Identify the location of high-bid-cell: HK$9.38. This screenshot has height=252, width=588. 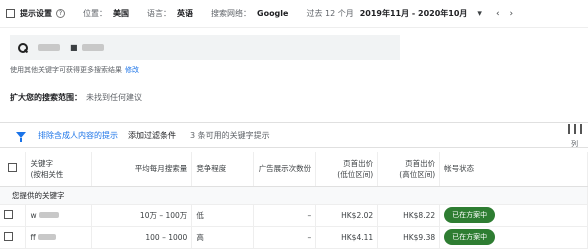
(409, 237).